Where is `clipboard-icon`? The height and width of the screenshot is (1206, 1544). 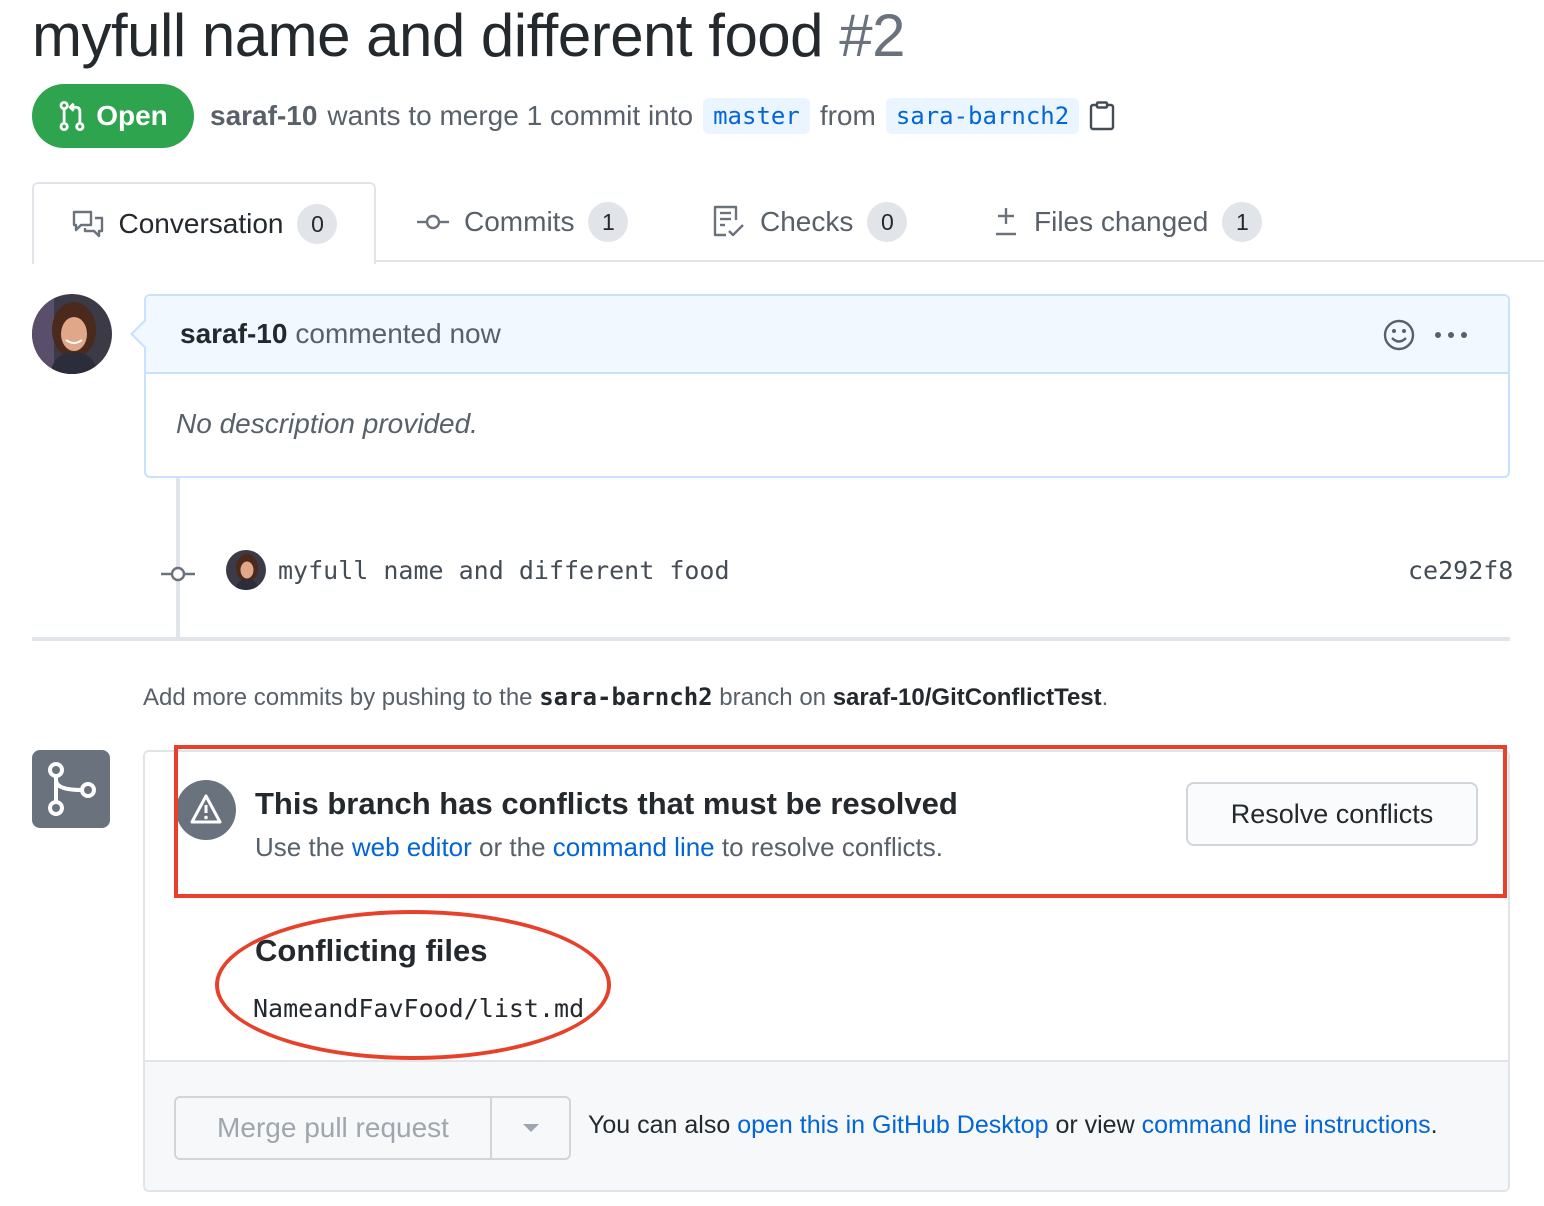 clipboard-icon is located at coordinates (1102, 116).